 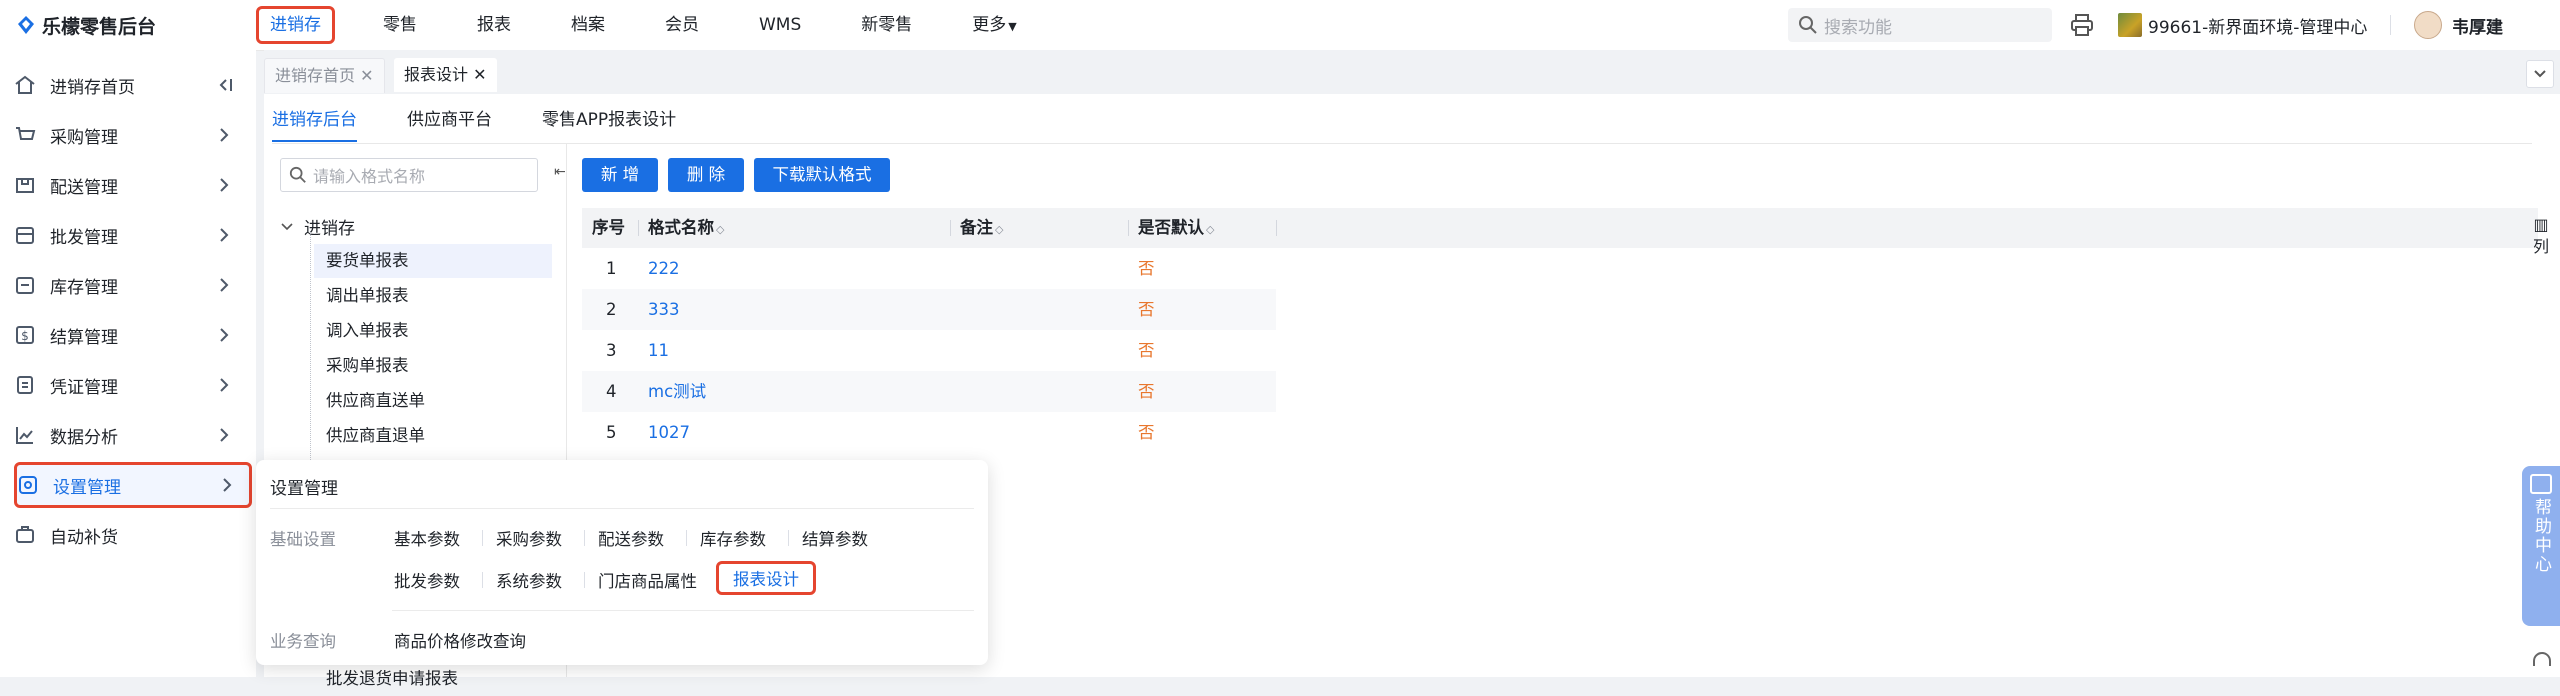 What do you see at coordinates (130, 235) in the screenshot?
I see `sidebar-item-wholesale: 批发管理` at bounding box center [130, 235].